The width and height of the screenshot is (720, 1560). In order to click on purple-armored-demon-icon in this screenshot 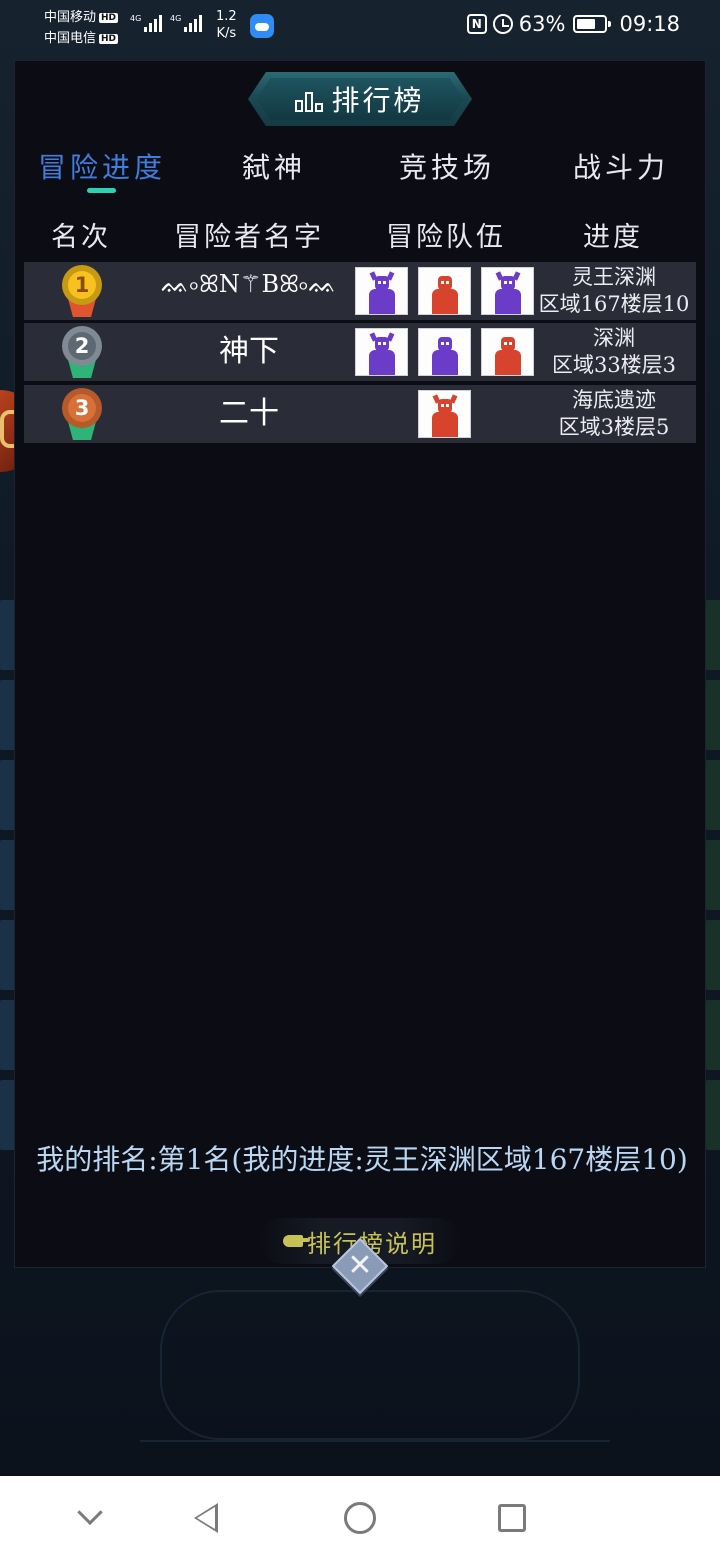, I will do `click(507, 291)`.